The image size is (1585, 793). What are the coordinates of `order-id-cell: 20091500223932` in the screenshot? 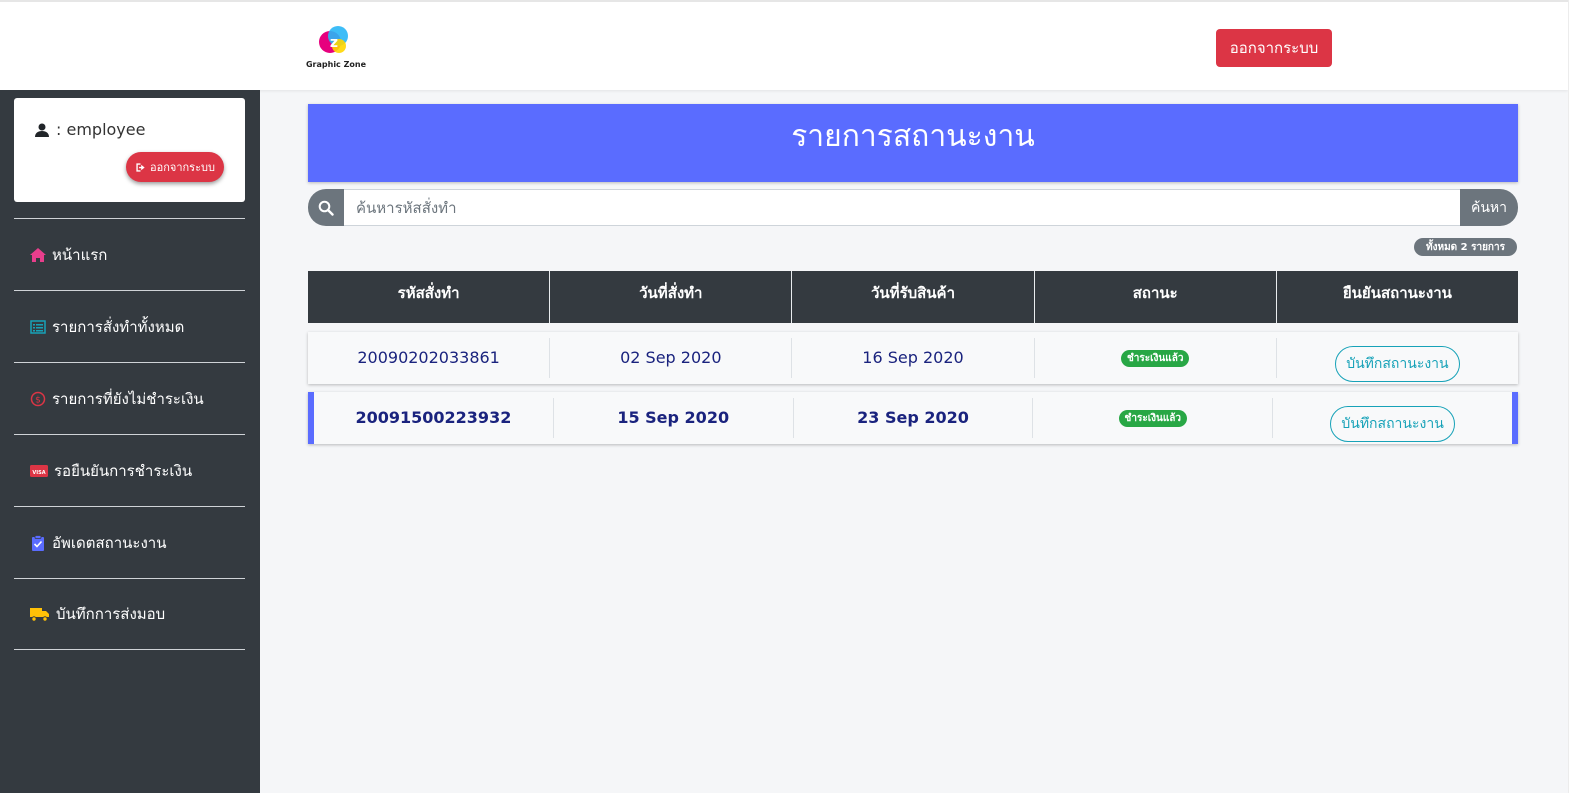 It's located at (434, 418).